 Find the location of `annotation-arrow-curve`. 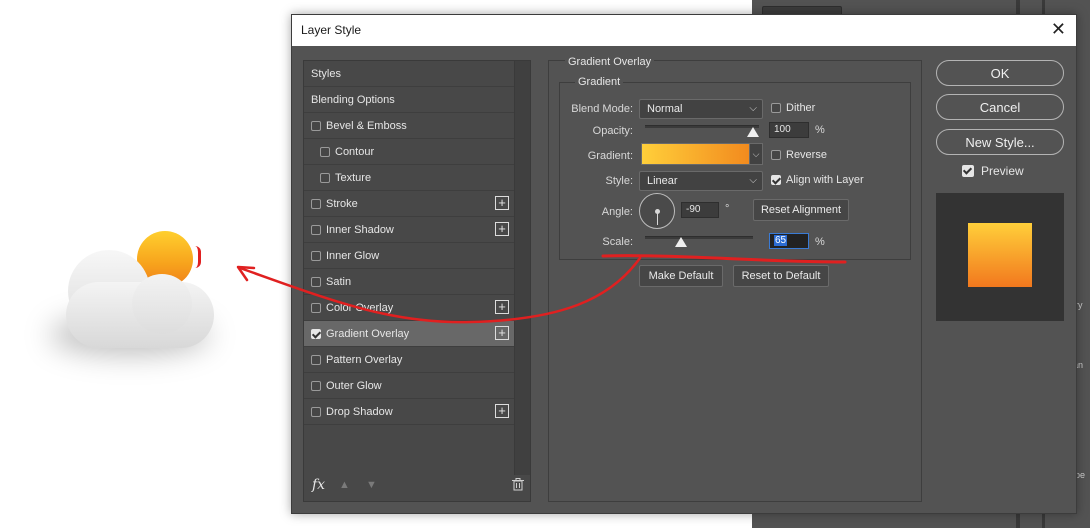

annotation-arrow-curve is located at coordinates (440, 290).